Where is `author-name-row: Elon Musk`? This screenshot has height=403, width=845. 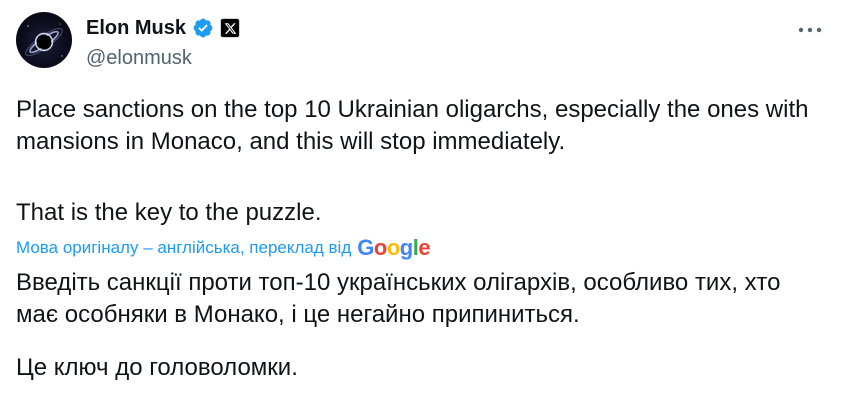
author-name-row: Elon Musk is located at coordinates (163, 28).